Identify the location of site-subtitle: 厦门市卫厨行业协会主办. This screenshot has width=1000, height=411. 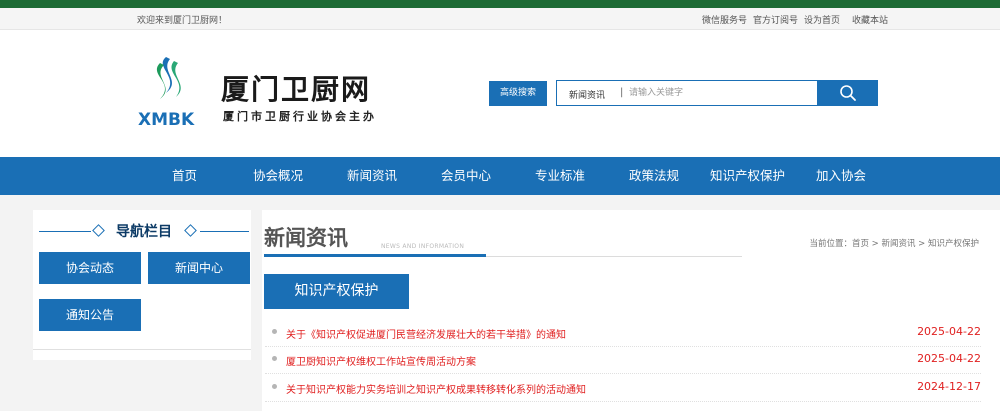
(300, 116).